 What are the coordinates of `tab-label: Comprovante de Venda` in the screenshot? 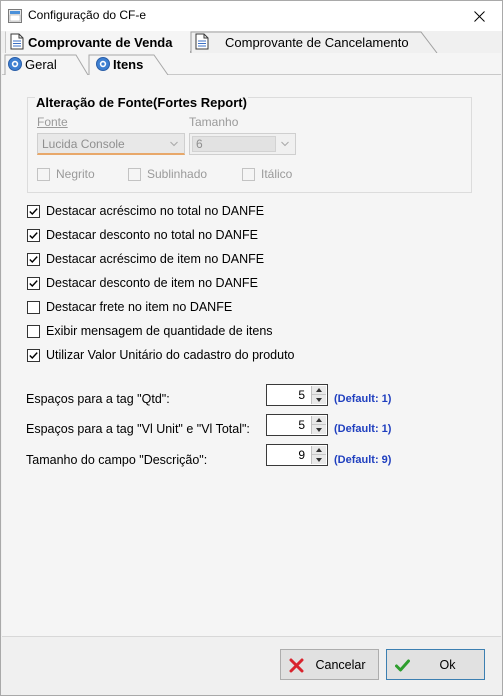 It's located at (100, 42).